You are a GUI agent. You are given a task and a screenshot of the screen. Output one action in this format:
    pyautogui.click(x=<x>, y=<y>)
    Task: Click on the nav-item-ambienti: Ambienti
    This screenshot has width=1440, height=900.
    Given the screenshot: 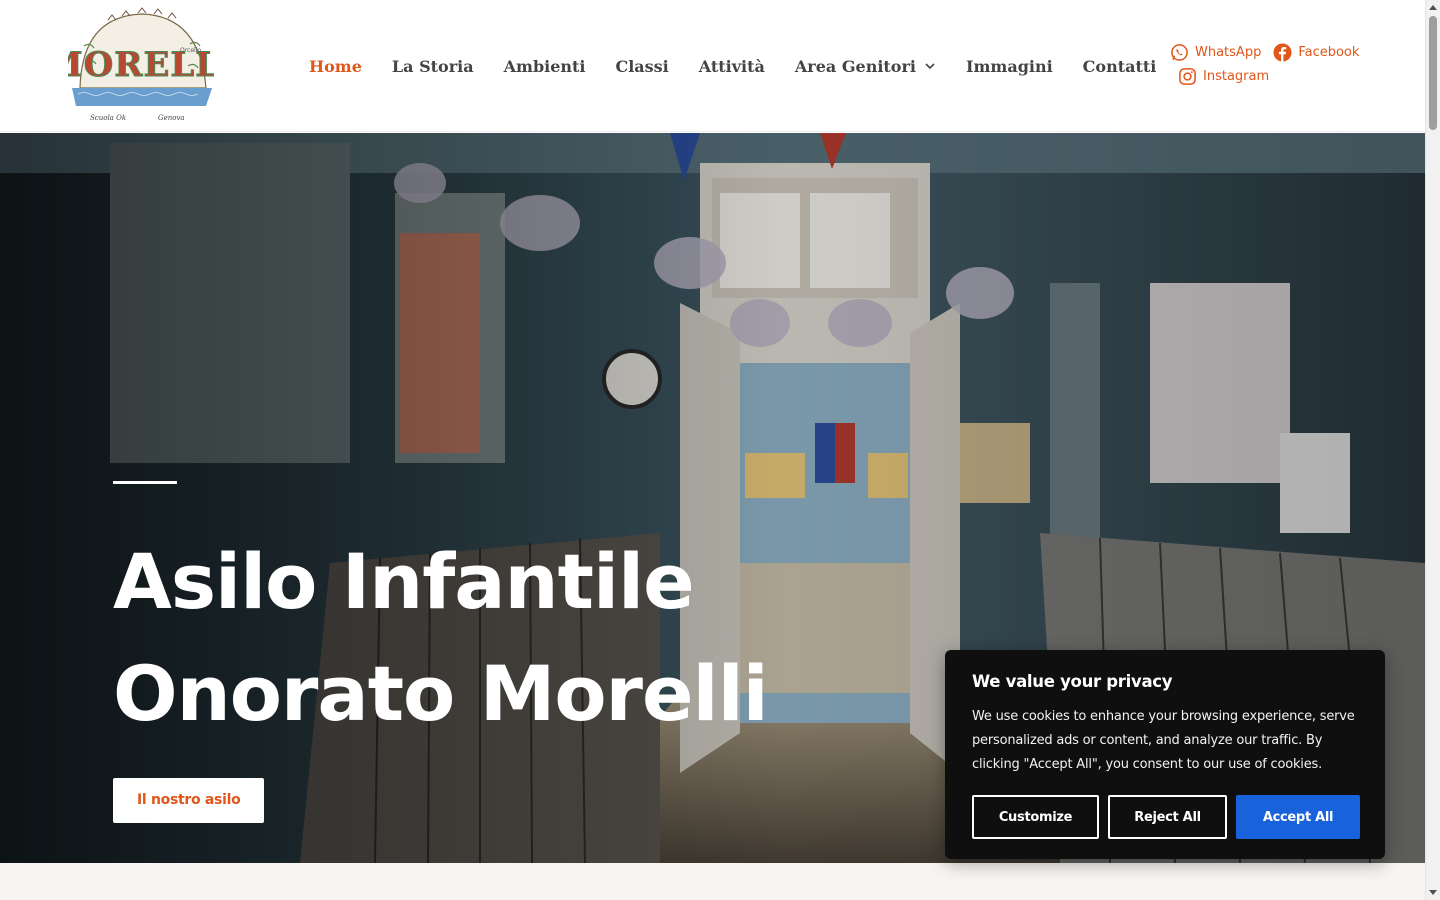 What is the action you would take?
    pyautogui.click(x=545, y=66)
    